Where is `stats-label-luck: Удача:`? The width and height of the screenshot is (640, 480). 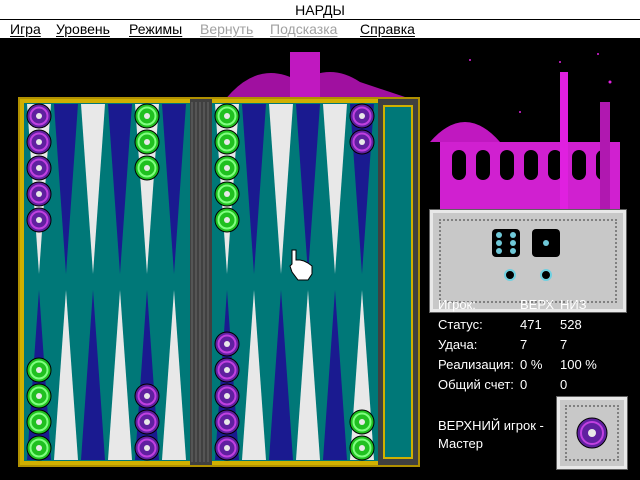 stats-label-luck: Удача: is located at coordinates (458, 344).